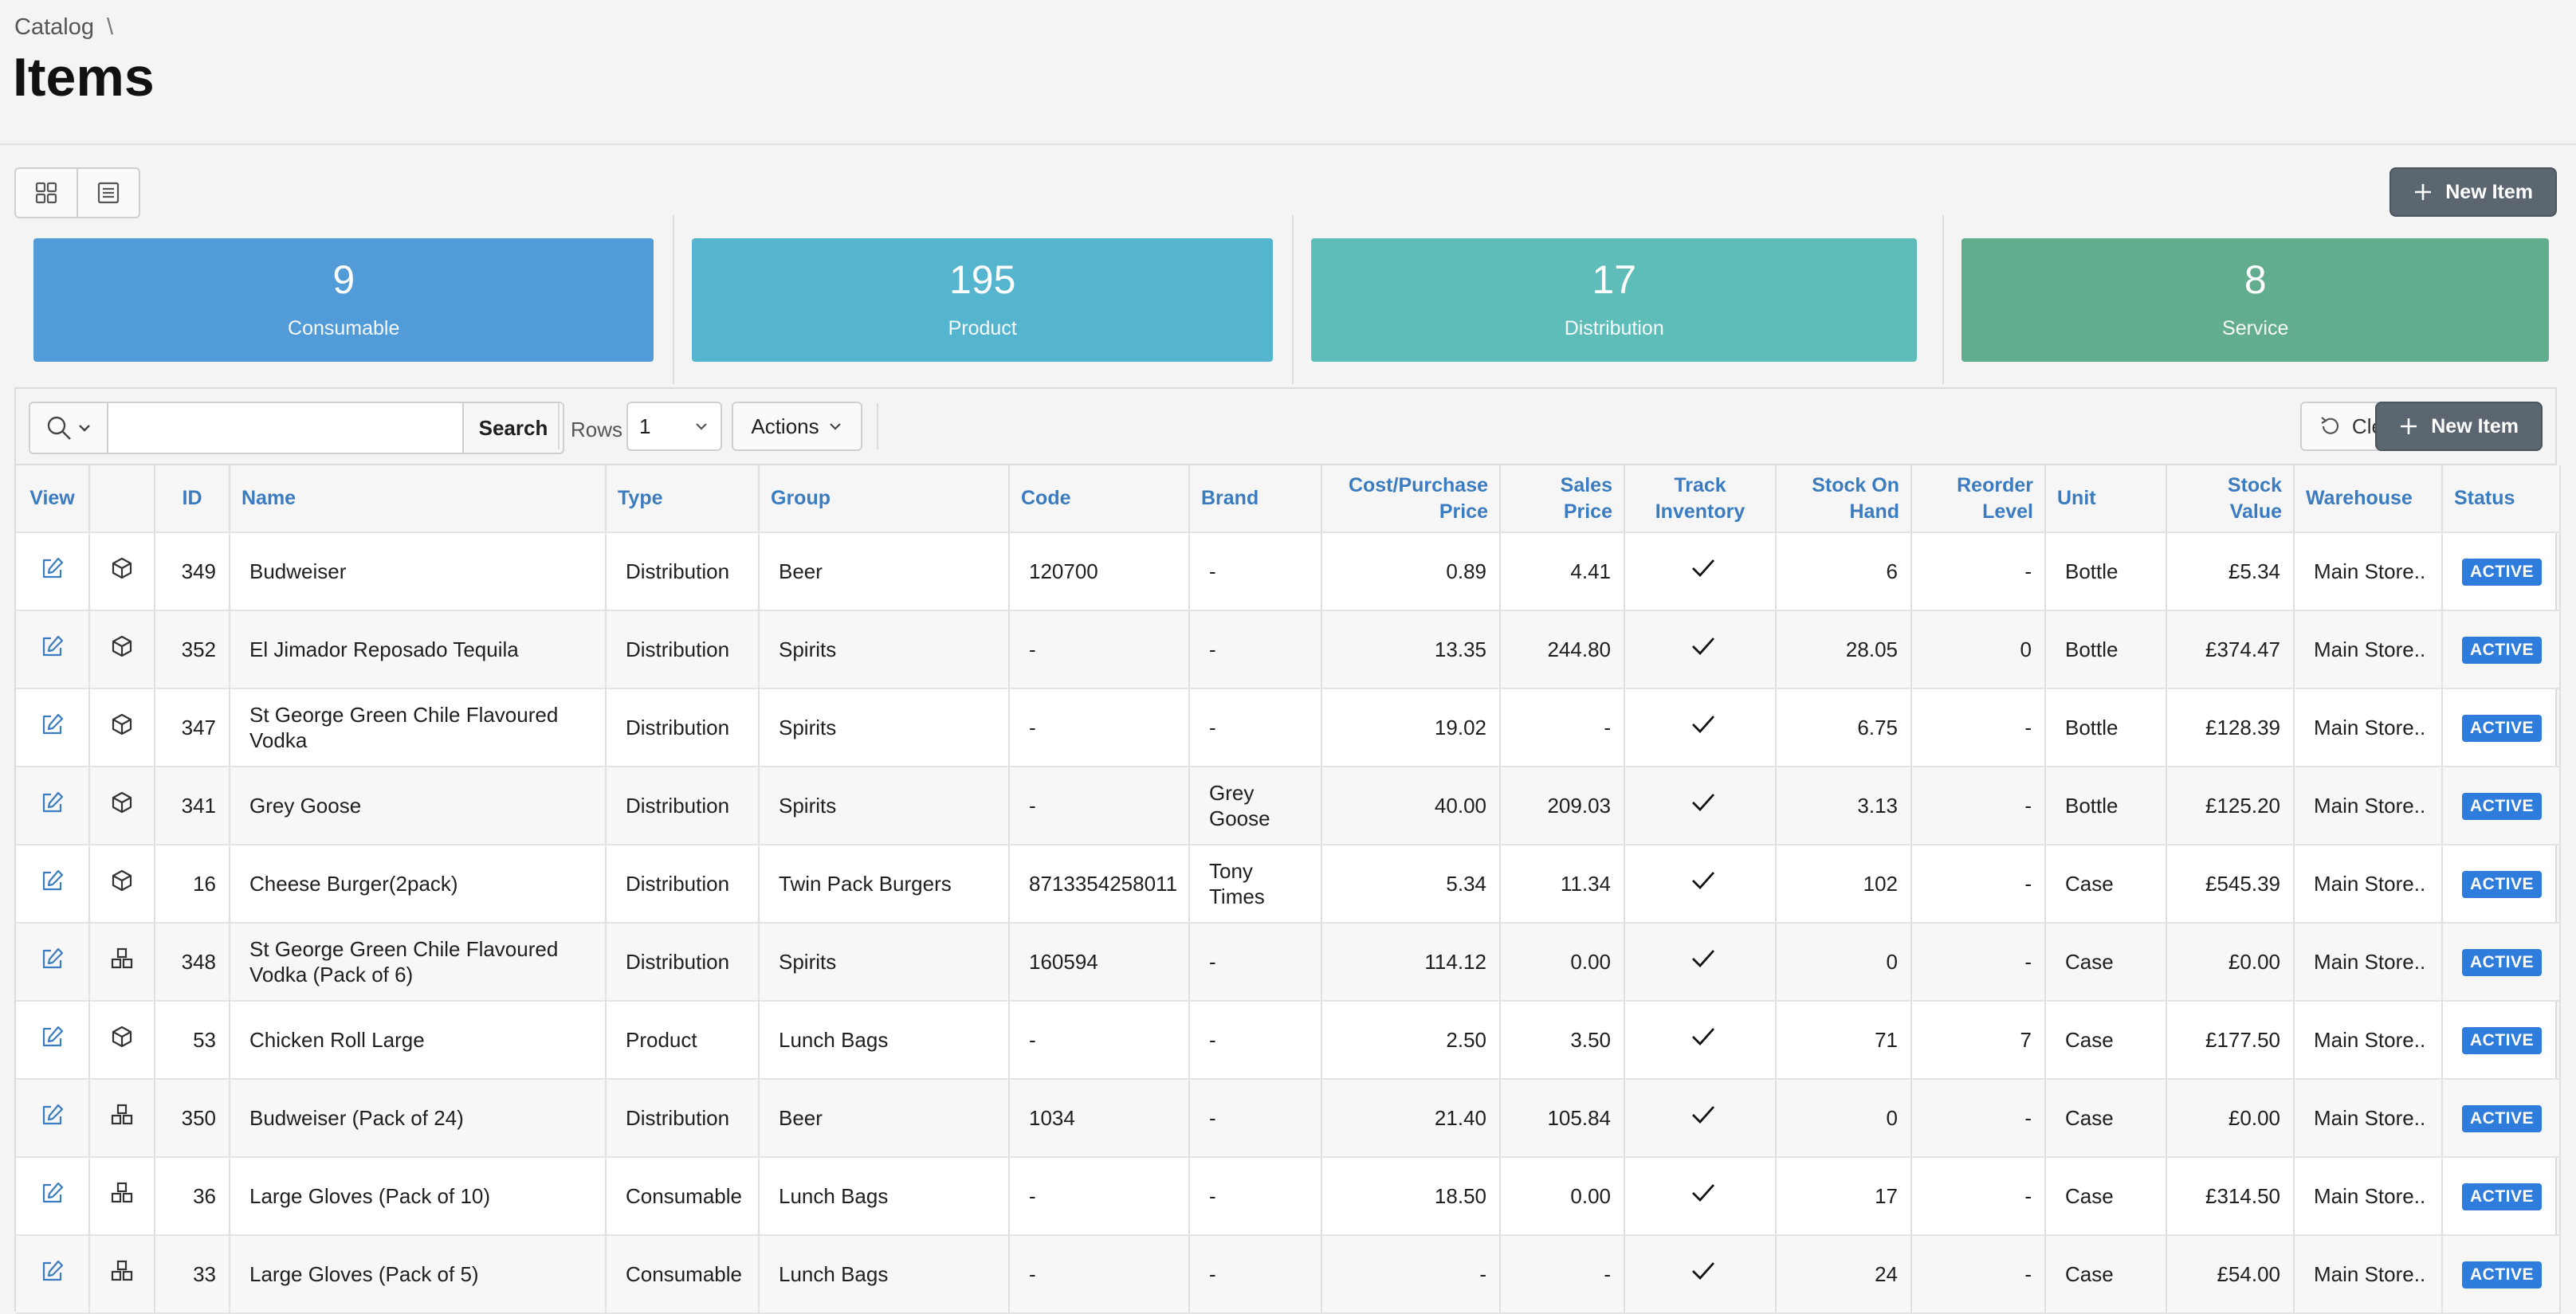 This screenshot has width=2576, height=1314. I want to click on brand-cell: -, so click(1255, 962).